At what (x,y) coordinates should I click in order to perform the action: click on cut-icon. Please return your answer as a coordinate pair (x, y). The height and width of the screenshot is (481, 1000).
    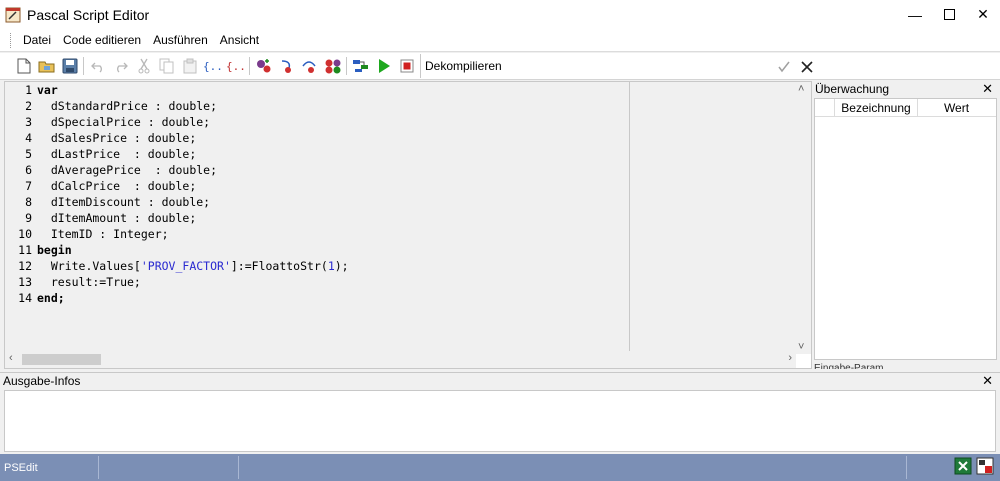
    Looking at the image, I should click on (143, 66).